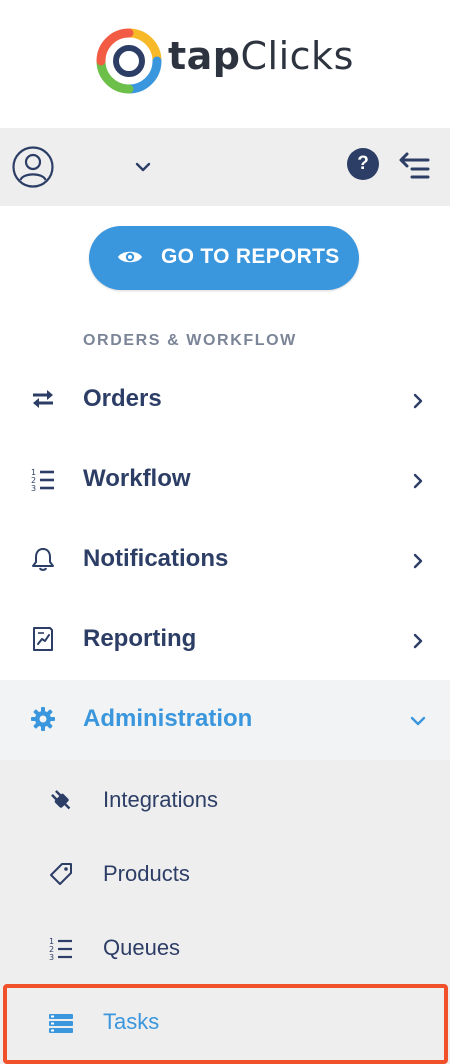  What do you see at coordinates (168, 718) in the screenshot?
I see `nav-item-administration-label: Administration` at bounding box center [168, 718].